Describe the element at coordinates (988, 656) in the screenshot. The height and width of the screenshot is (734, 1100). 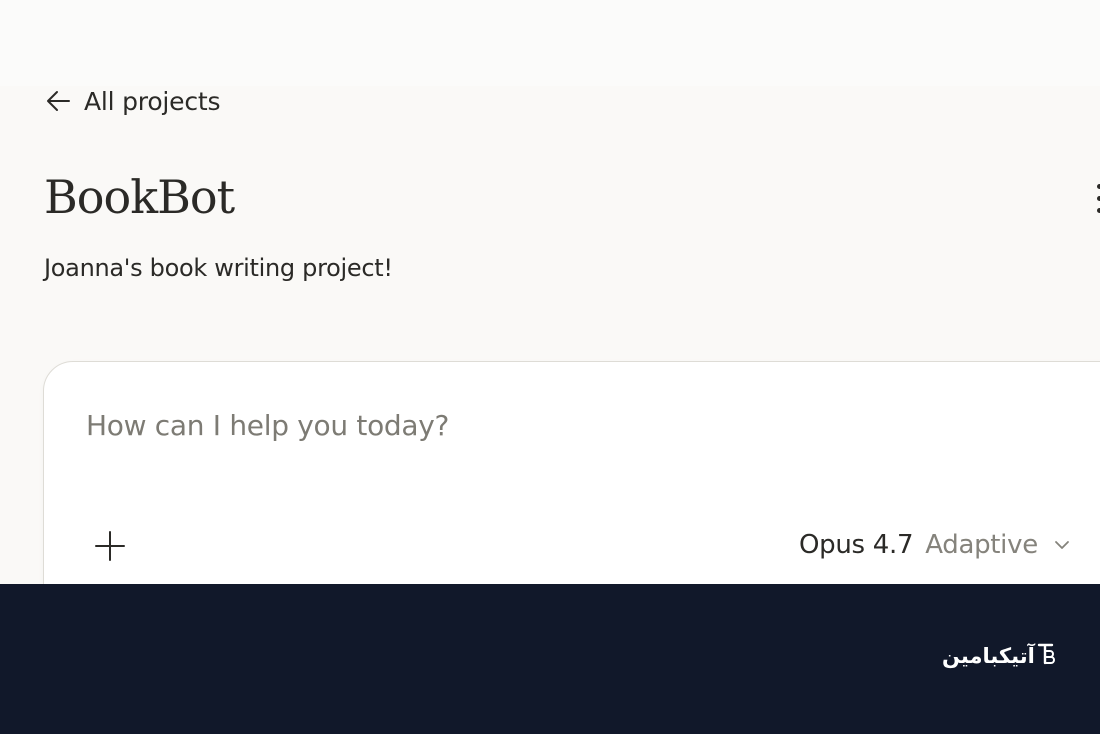
I see `brand-text: آتیکبامین` at that location.